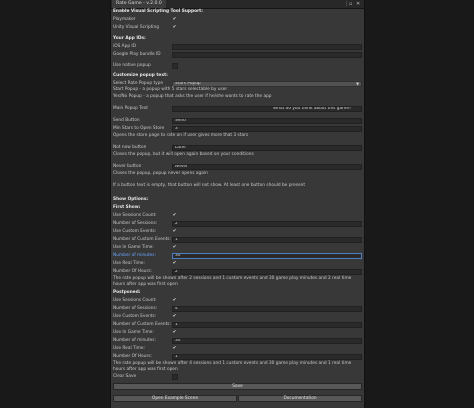 This screenshot has width=474, height=408. What do you see at coordinates (135, 308) in the screenshot?
I see `post-num-sessions-label: Number of Sessions:` at bounding box center [135, 308].